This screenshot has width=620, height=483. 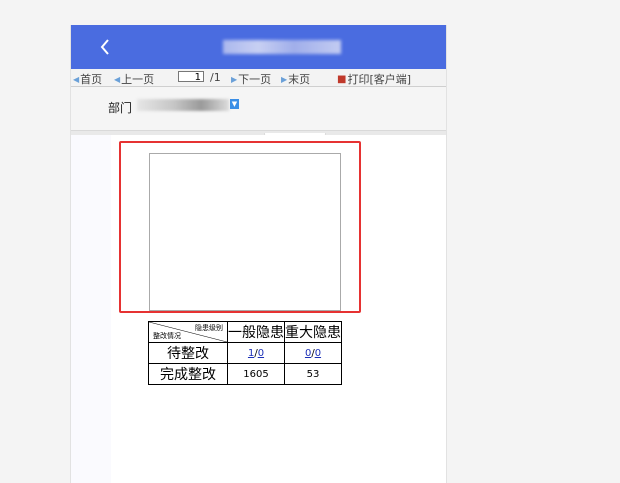 I want to click on pending-rectify-label: 待整改, so click(x=188, y=353).